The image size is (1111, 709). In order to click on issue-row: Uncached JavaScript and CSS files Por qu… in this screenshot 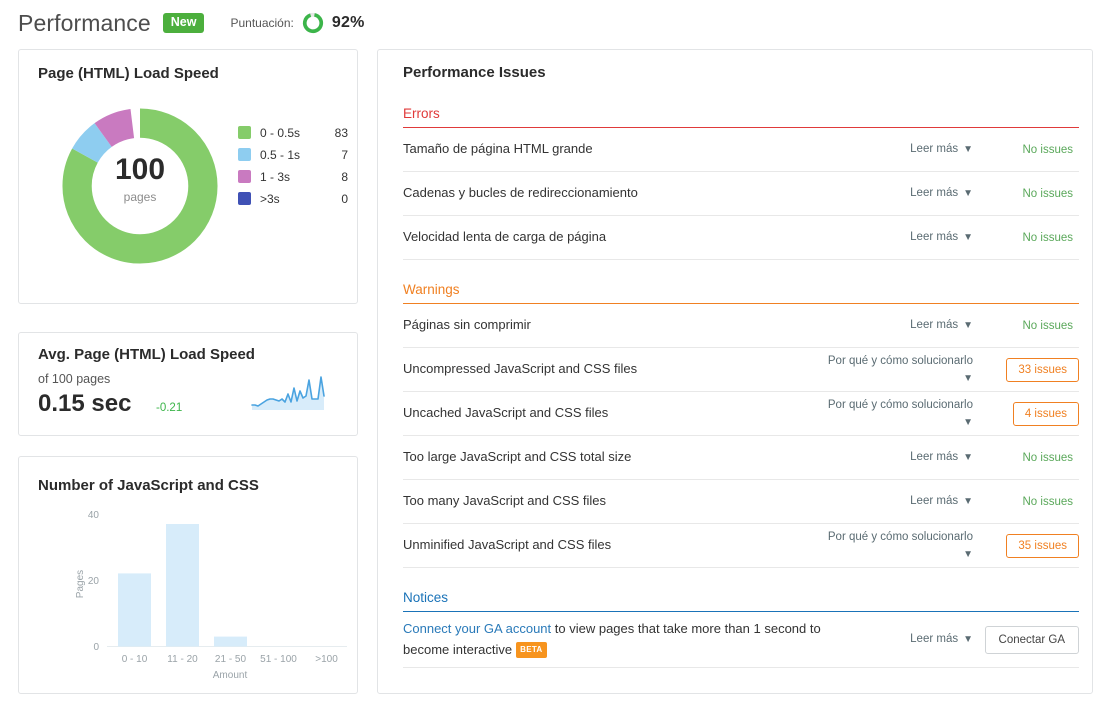, I will do `click(741, 414)`.